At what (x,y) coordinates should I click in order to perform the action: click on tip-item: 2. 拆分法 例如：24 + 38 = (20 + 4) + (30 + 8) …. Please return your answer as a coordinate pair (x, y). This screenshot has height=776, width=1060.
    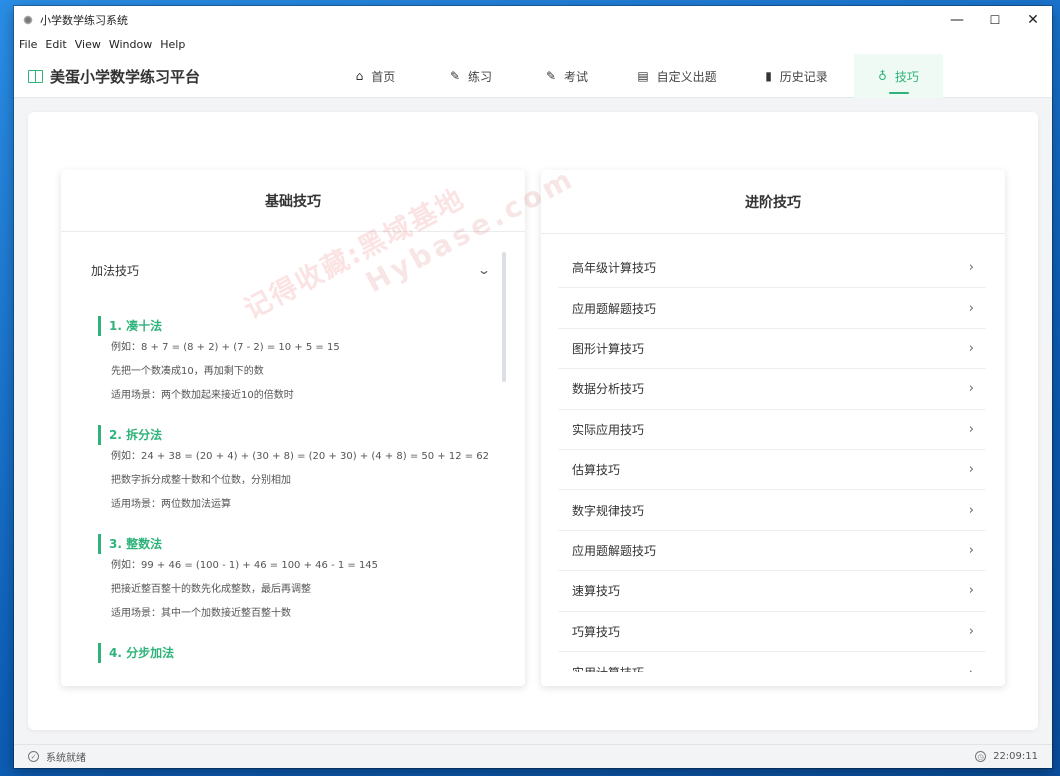
    Looking at the image, I should click on (298, 471).